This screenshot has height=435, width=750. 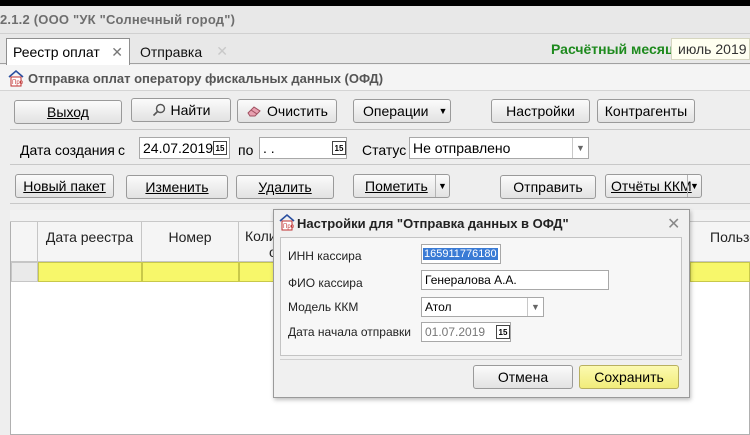 What do you see at coordinates (548, 187) in the screenshot?
I see `send-button: Отправить` at bounding box center [548, 187].